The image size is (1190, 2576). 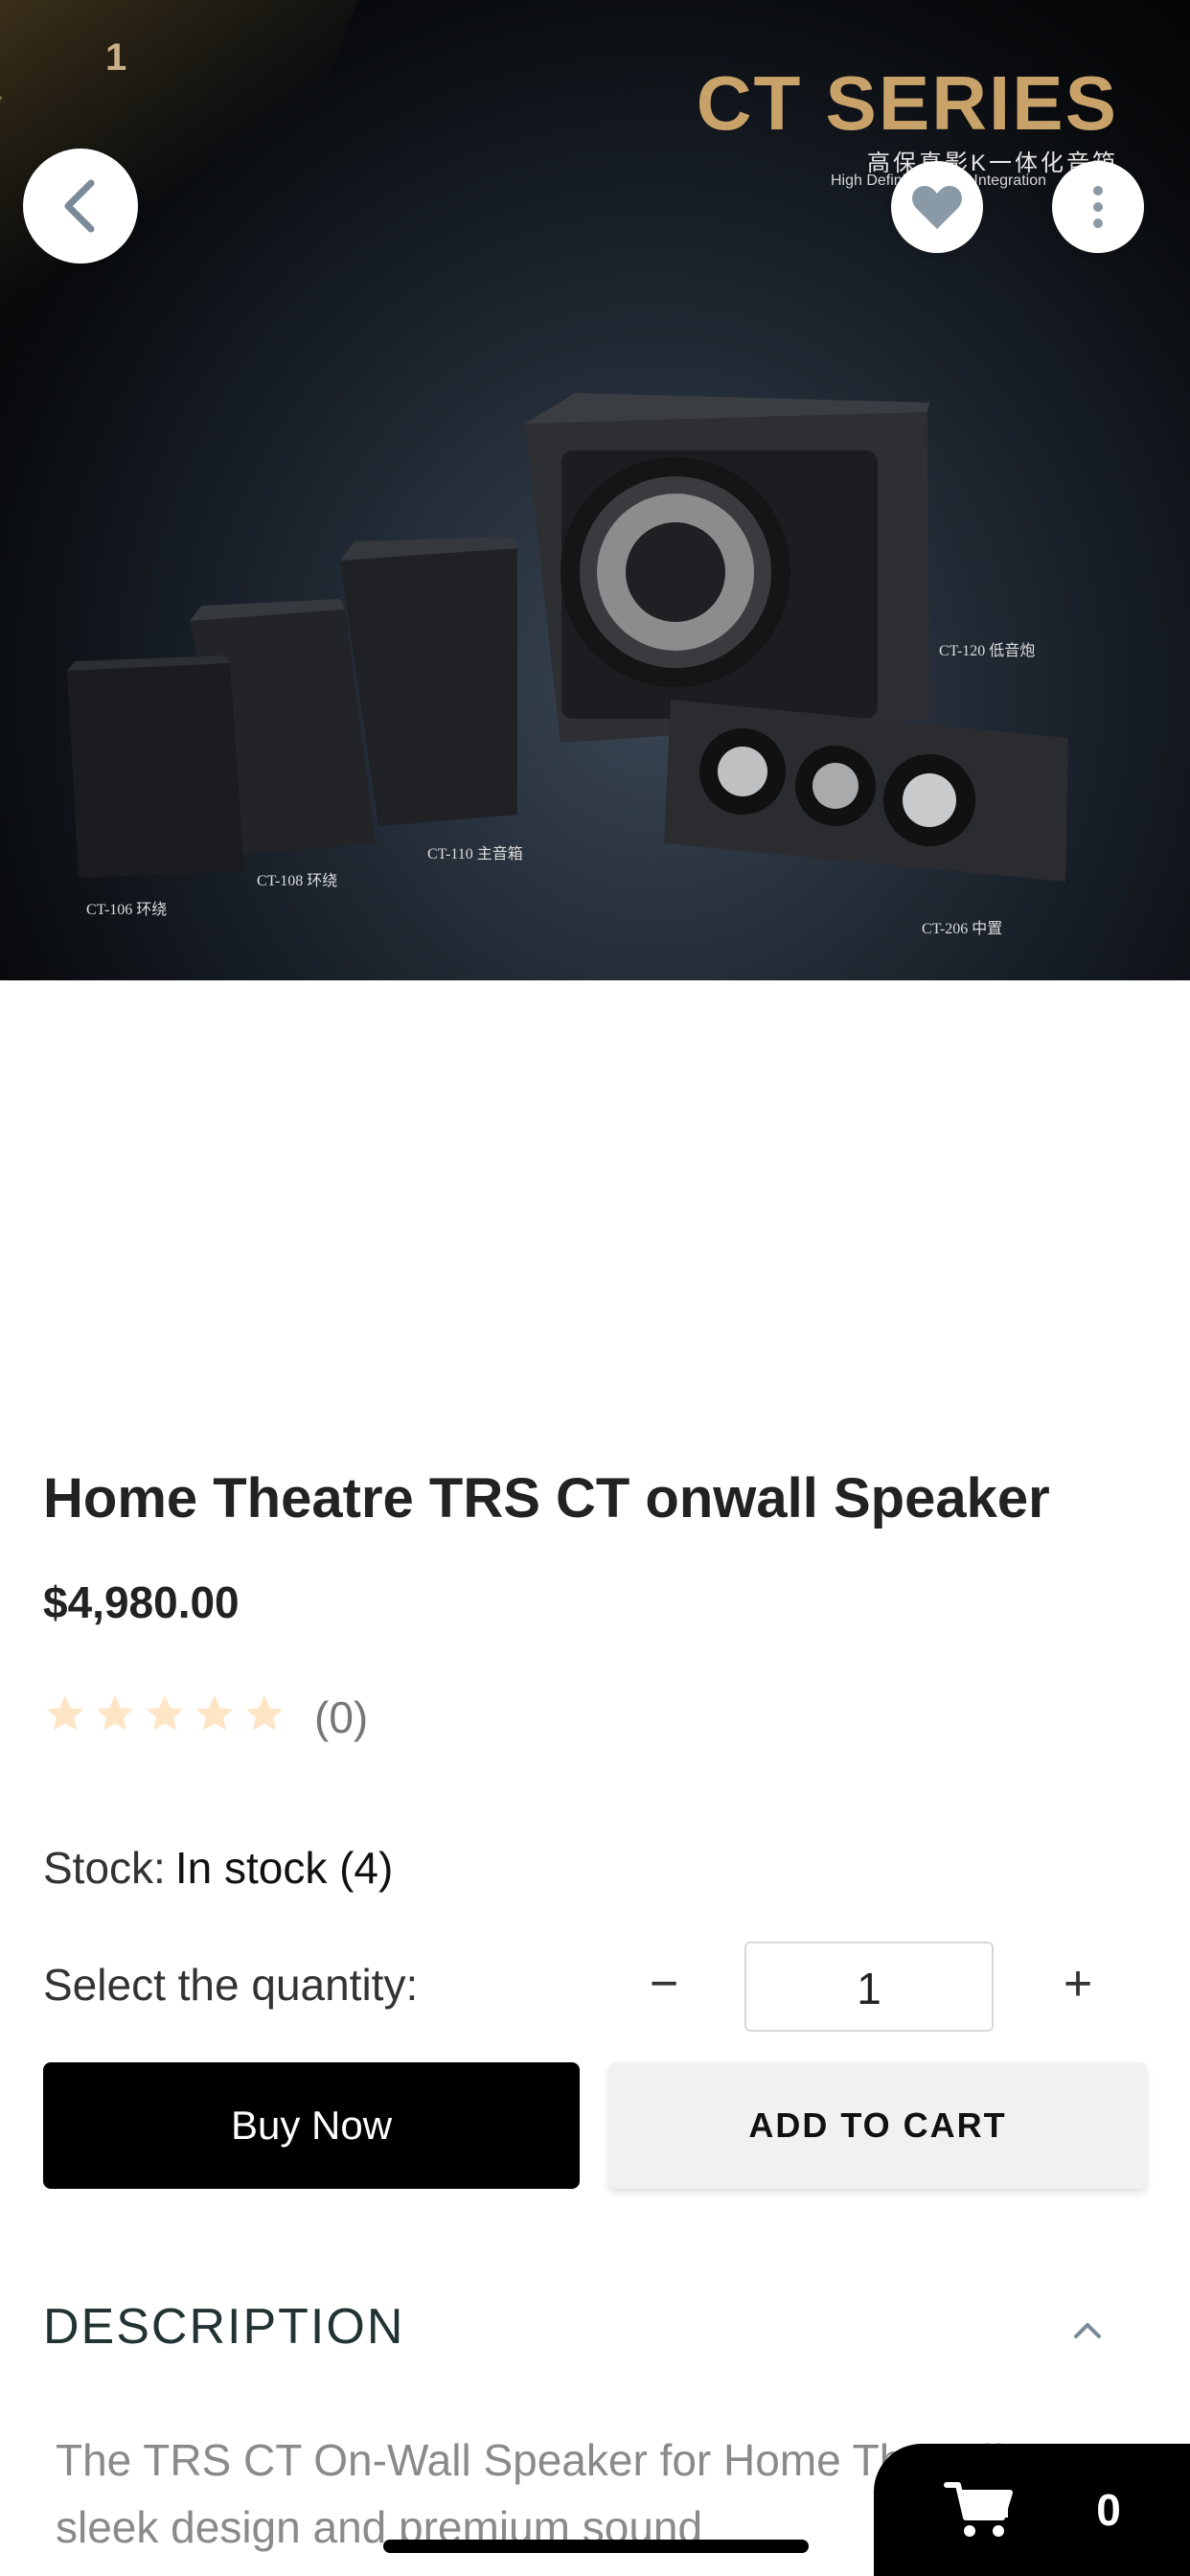 I want to click on quantity-label: Select the quantity:, so click(x=231, y=1985).